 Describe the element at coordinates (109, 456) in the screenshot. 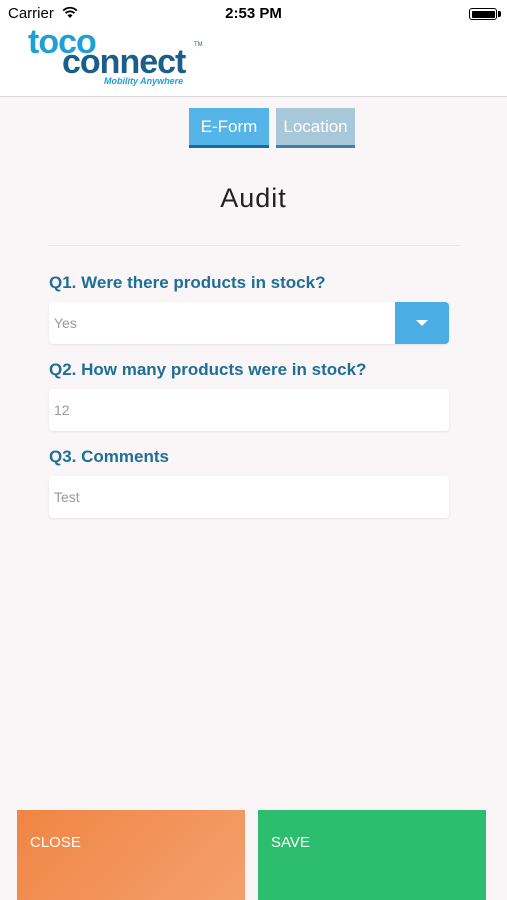

I see `question-3-label: Q3. Comments` at that location.